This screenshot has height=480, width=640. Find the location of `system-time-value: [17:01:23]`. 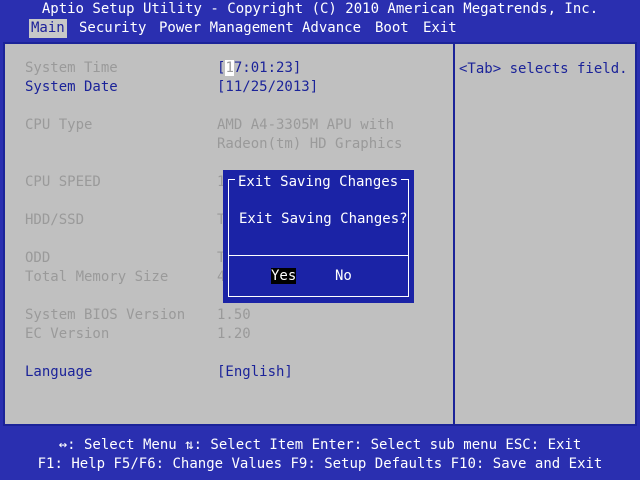

system-time-value: [17:01:23] is located at coordinates (259, 68).